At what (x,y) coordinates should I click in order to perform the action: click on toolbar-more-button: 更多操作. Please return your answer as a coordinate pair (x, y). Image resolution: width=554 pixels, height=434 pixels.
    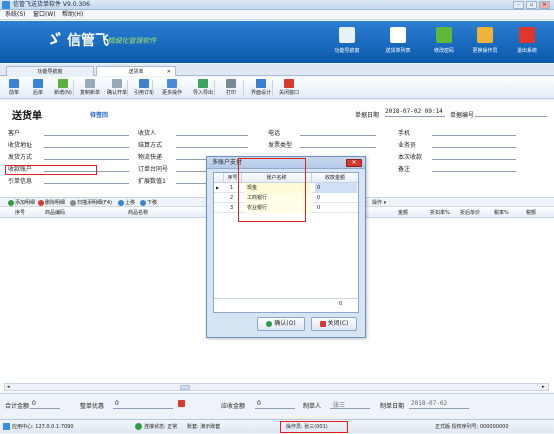
    Looking at the image, I should click on (172, 88).